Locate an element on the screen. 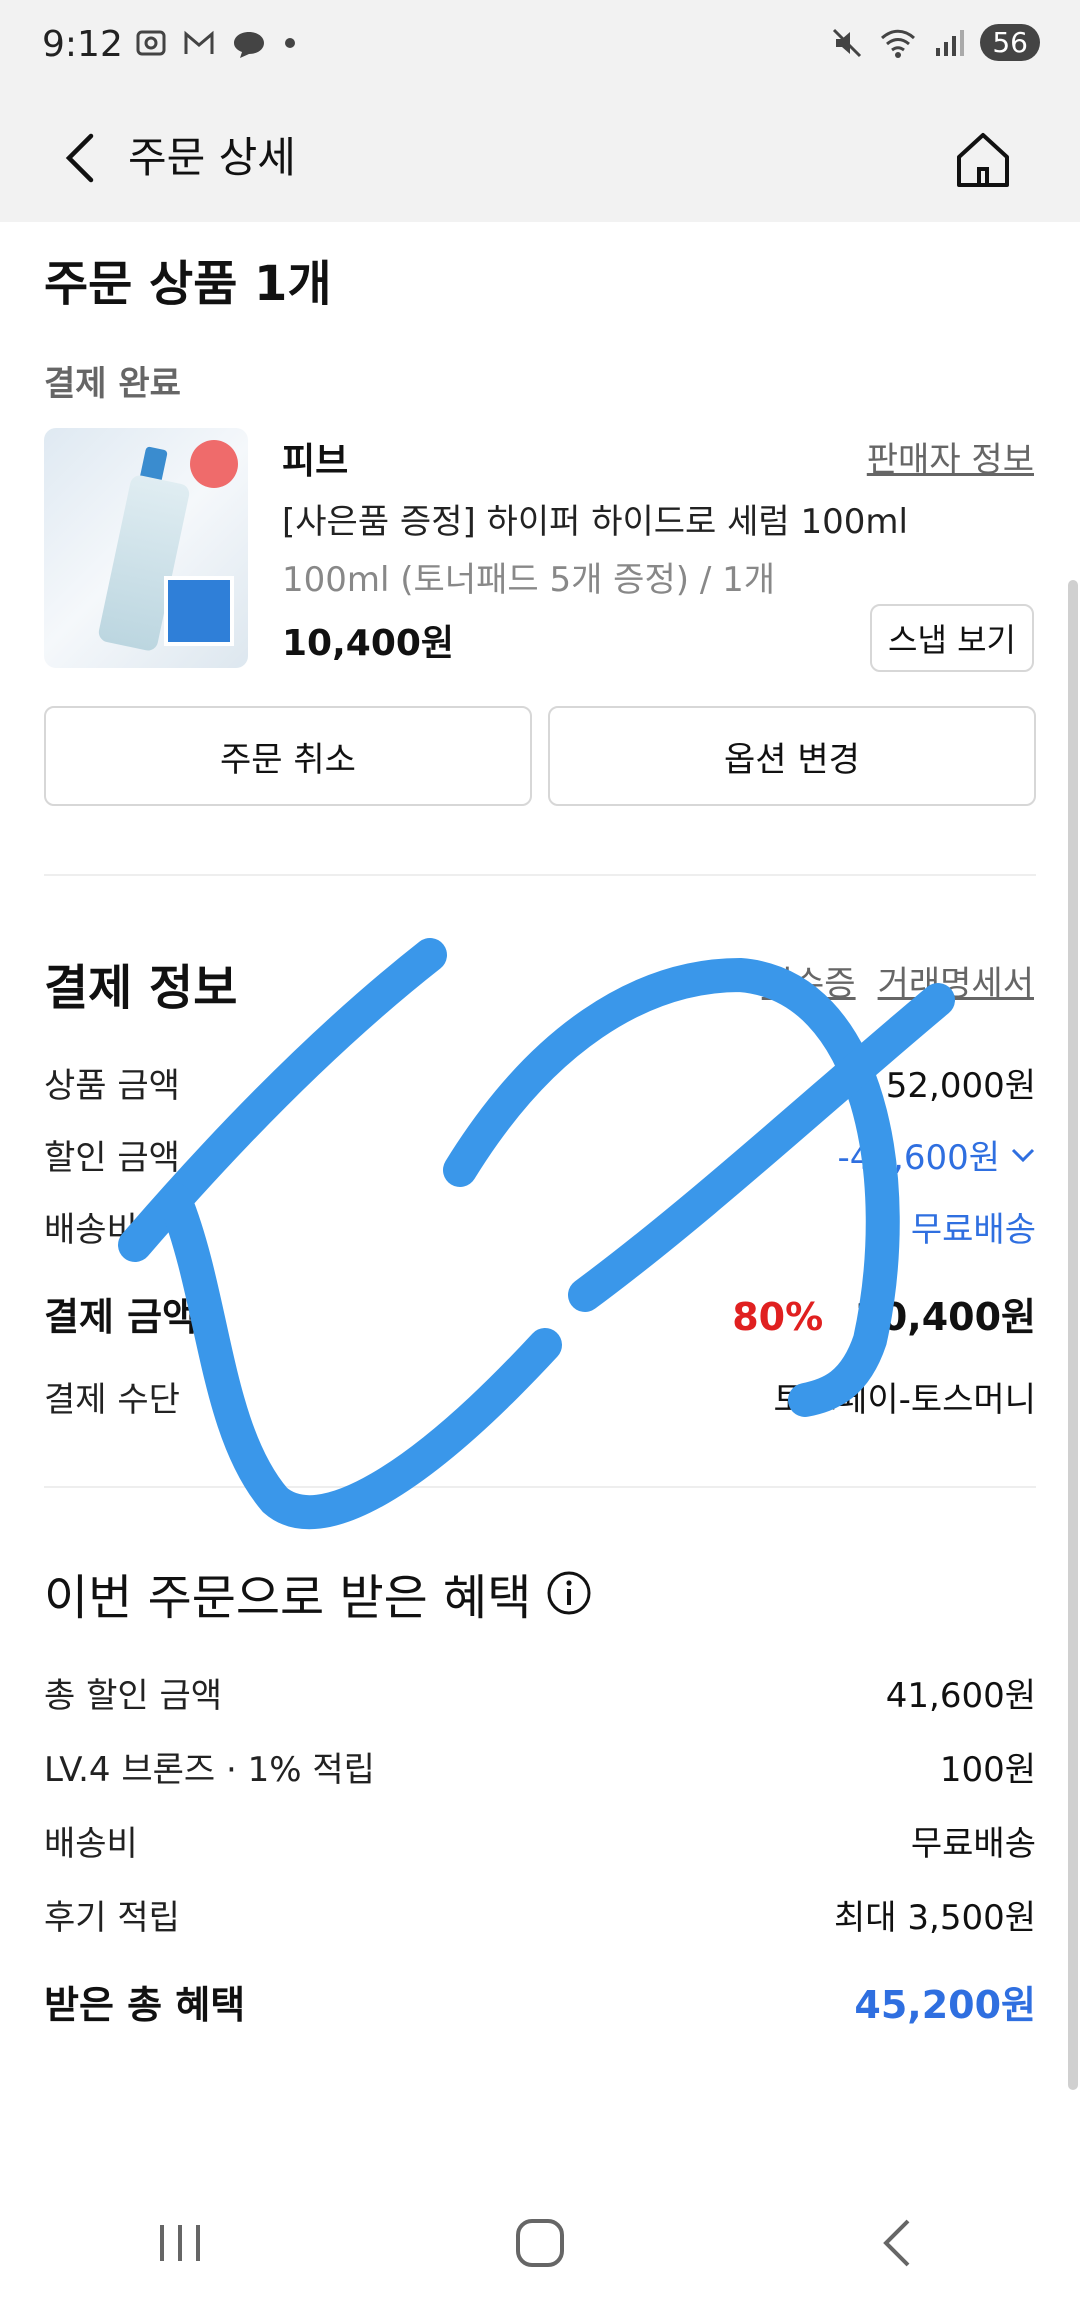 Image resolution: width=1080 pixels, height=2316 pixels. payment-row-discount: 할인 금액 -41,600원 is located at coordinates (540, 1154).